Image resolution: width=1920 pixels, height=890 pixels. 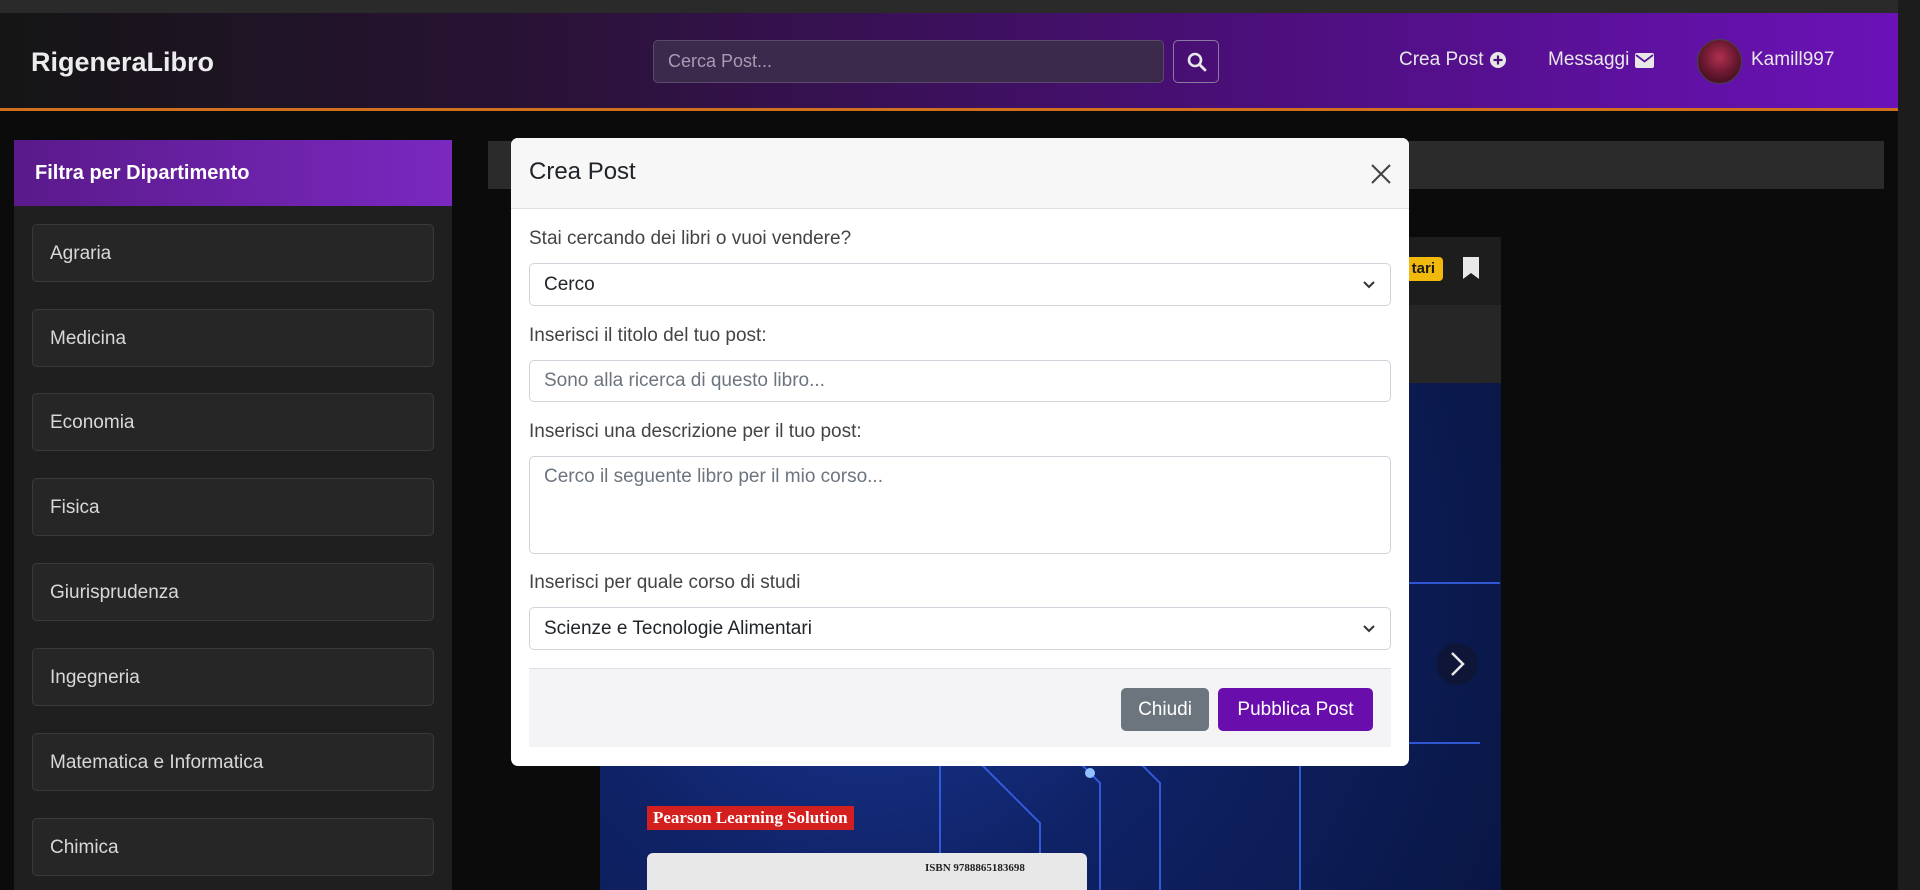 I want to click on sidebar-item-economia: Economia, so click(x=233, y=422).